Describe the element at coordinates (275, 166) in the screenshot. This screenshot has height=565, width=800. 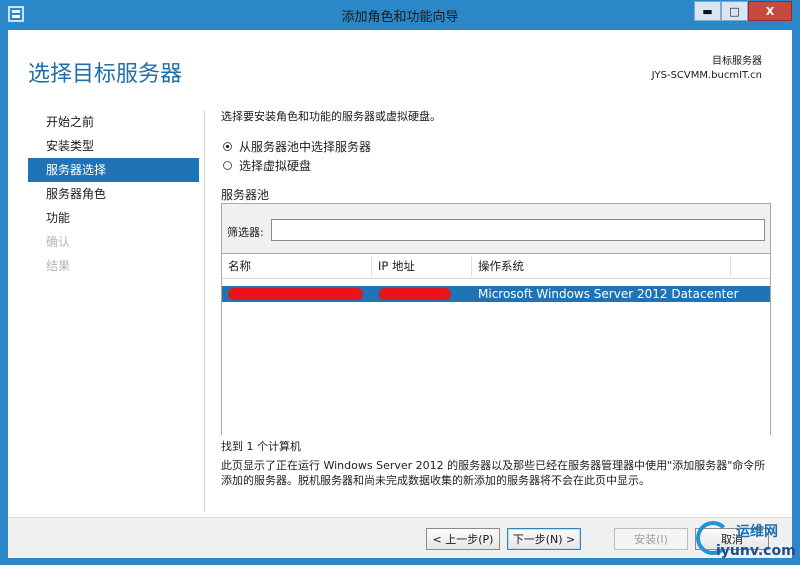
I see `option-virtual-disk-label: 选择虚拟硬盘` at that location.